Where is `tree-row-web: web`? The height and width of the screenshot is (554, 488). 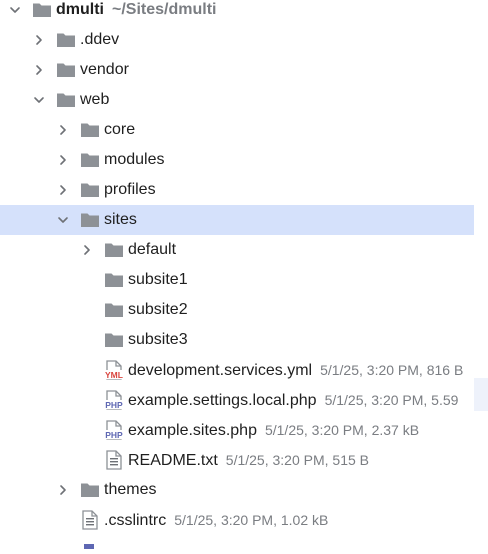
tree-row-web: web is located at coordinates (237, 100).